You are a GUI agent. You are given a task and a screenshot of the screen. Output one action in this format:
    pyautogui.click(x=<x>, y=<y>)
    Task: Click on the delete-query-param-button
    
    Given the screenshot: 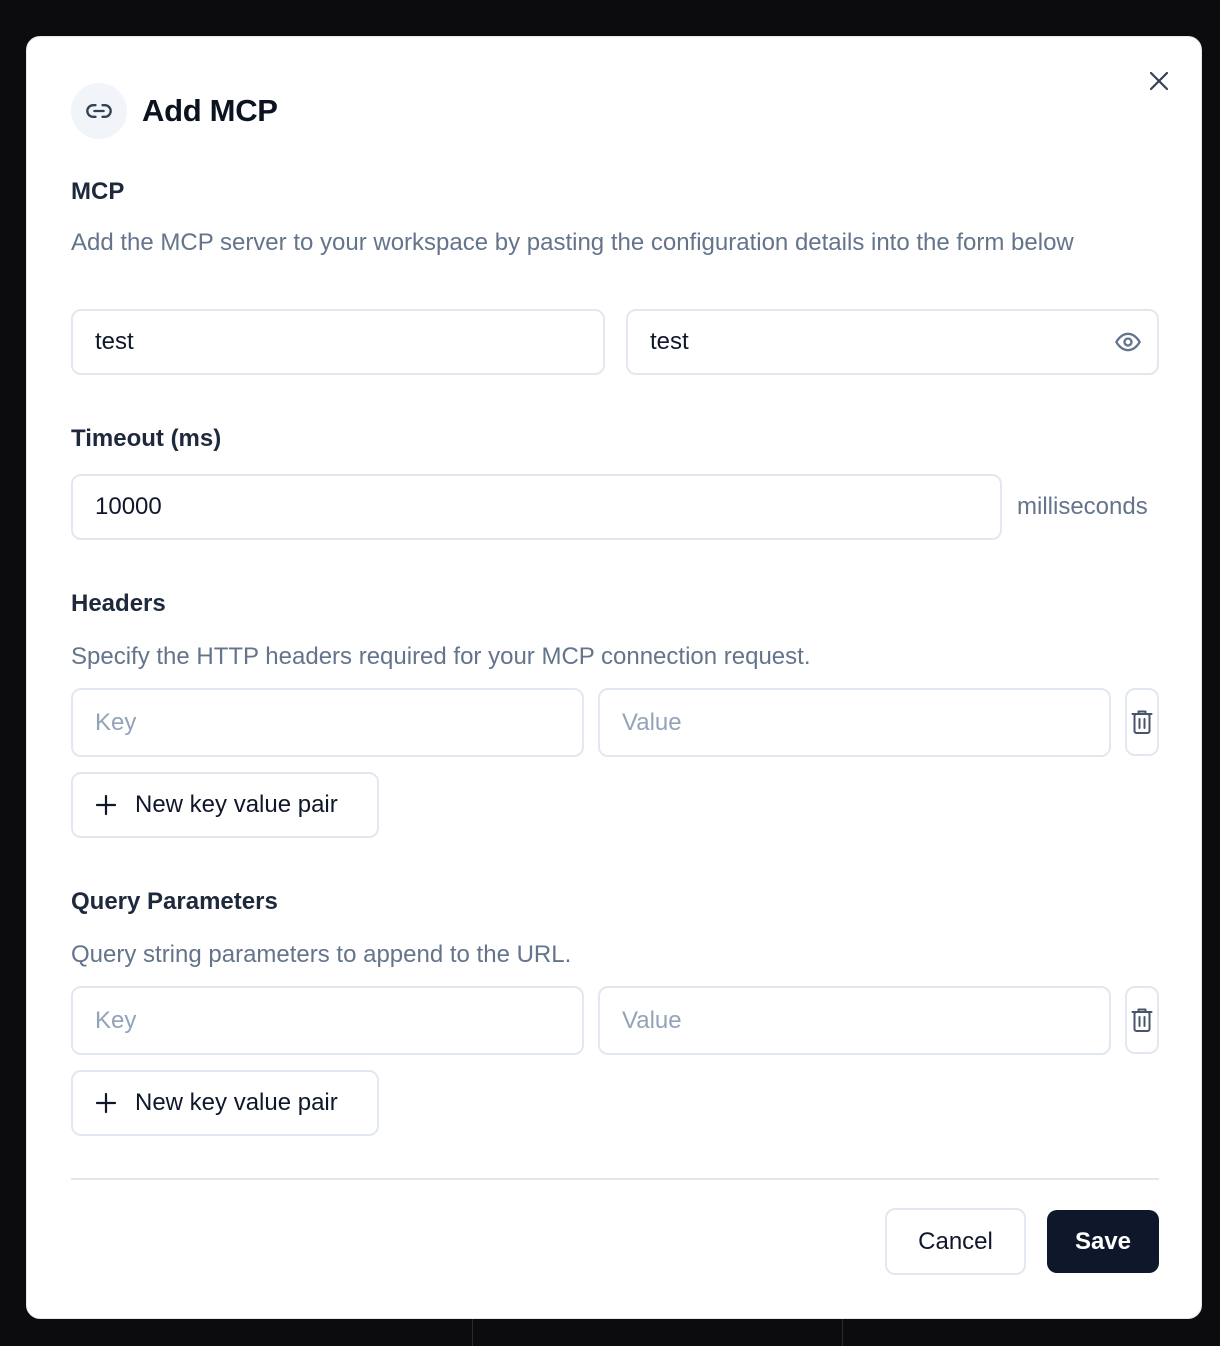 What is the action you would take?
    pyautogui.click(x=1142, y=1020)
    